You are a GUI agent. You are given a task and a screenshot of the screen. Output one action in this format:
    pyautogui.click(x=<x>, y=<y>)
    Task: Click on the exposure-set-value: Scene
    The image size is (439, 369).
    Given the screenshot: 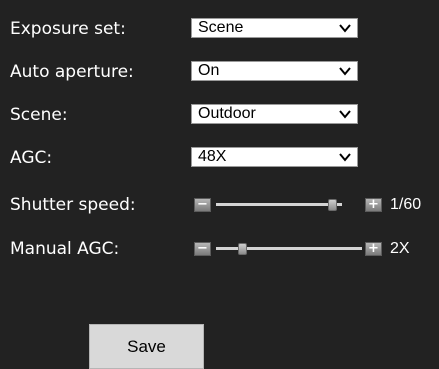 What is the action you would take?
    pyautogui.click(x=221, y=27)
    